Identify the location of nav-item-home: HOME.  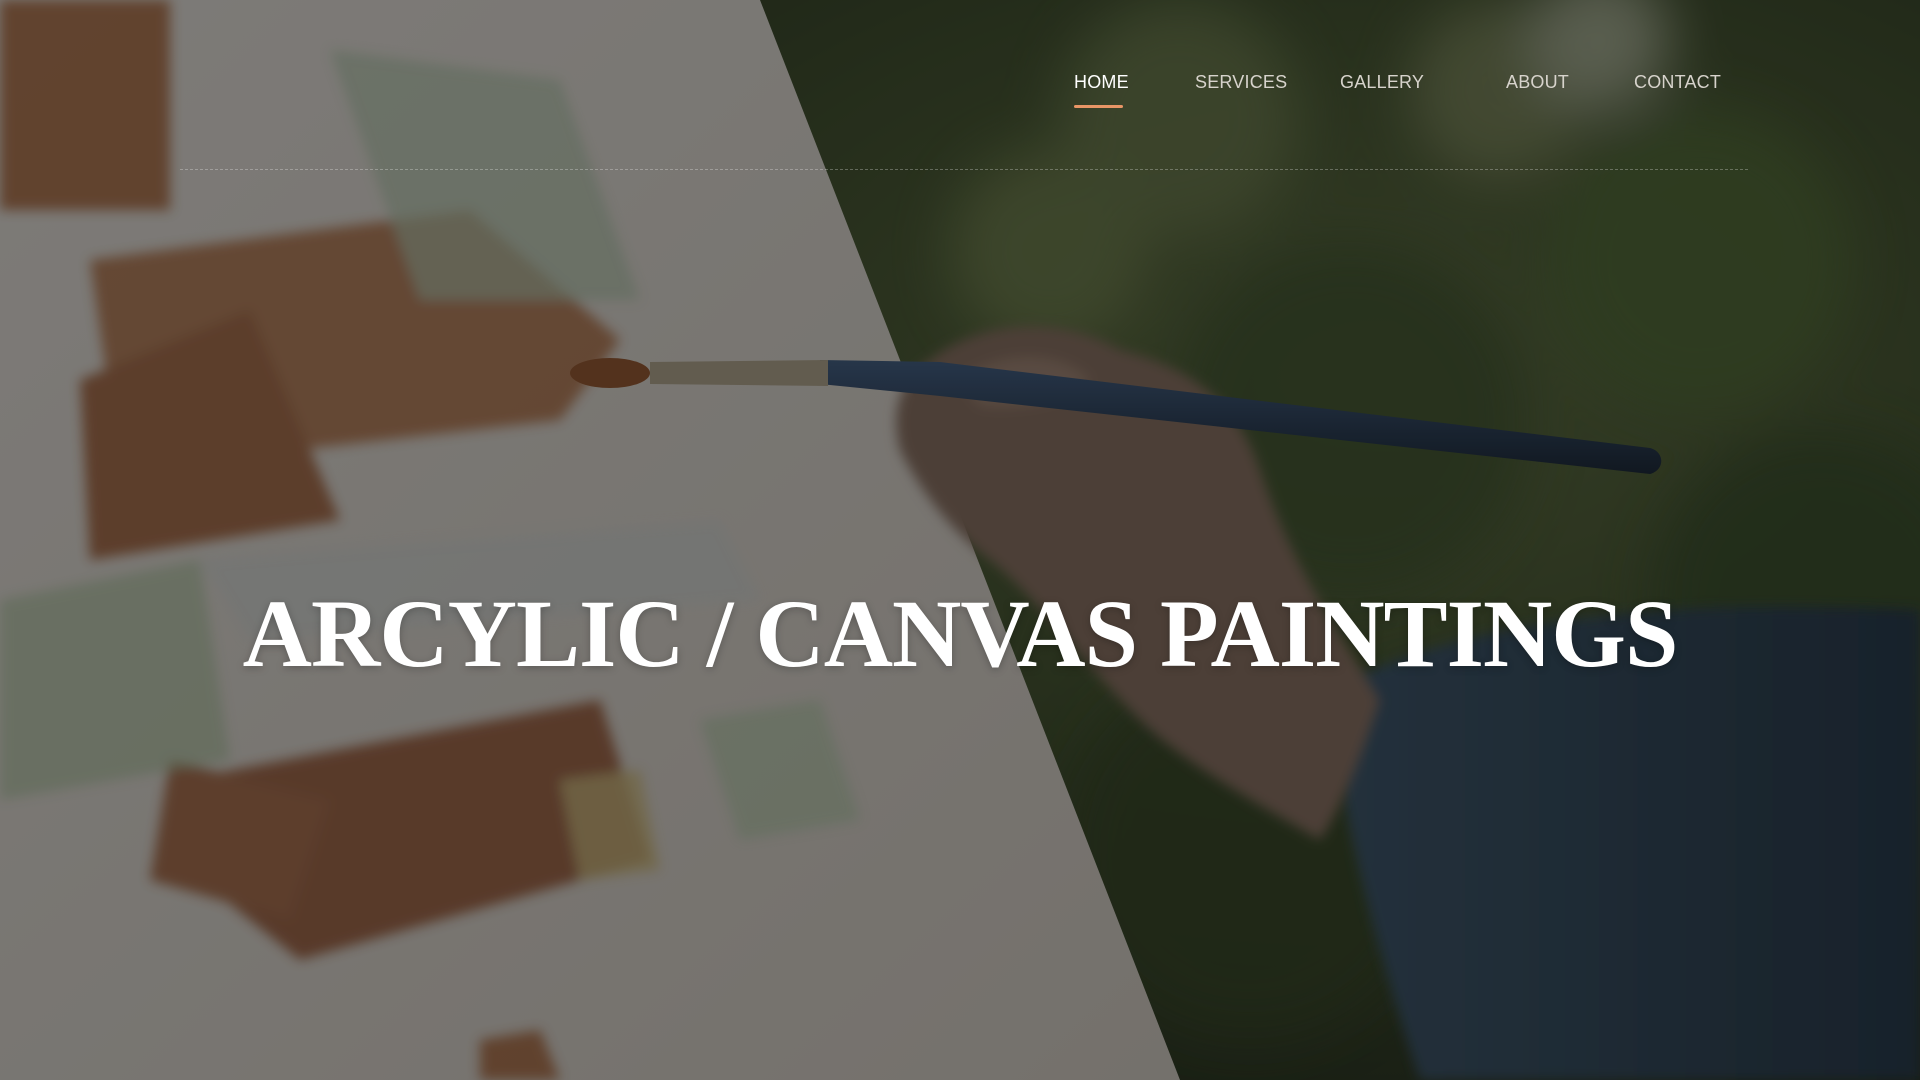
(1101, 82).